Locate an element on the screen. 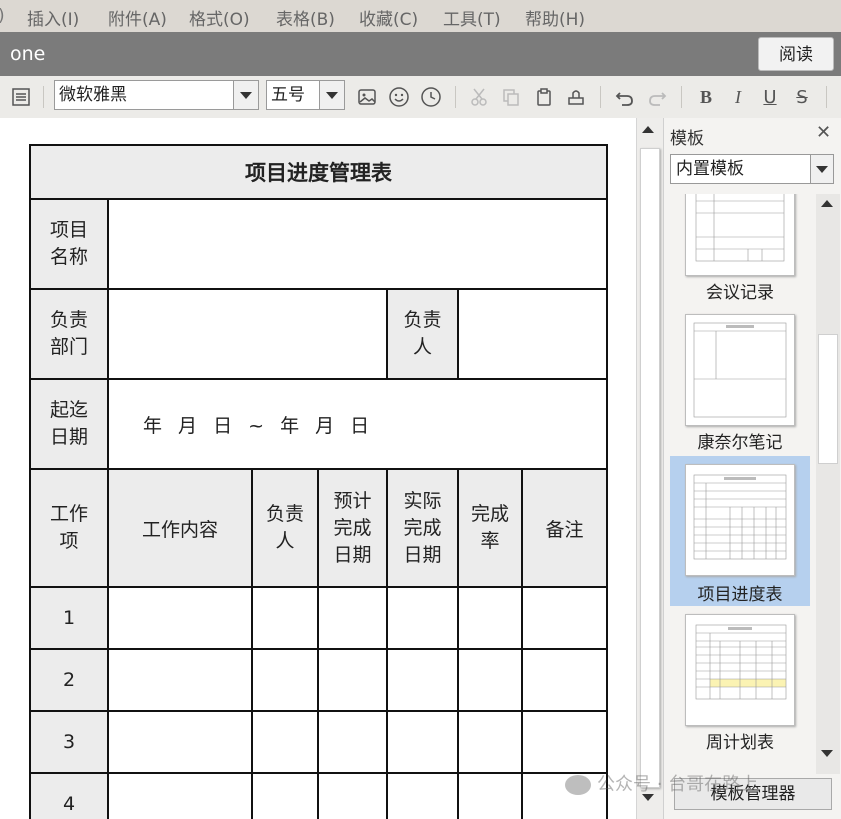 This screenshot has width=841, height=819. menu-favorites: 收藏(C) is located at coordinates (388, 17).